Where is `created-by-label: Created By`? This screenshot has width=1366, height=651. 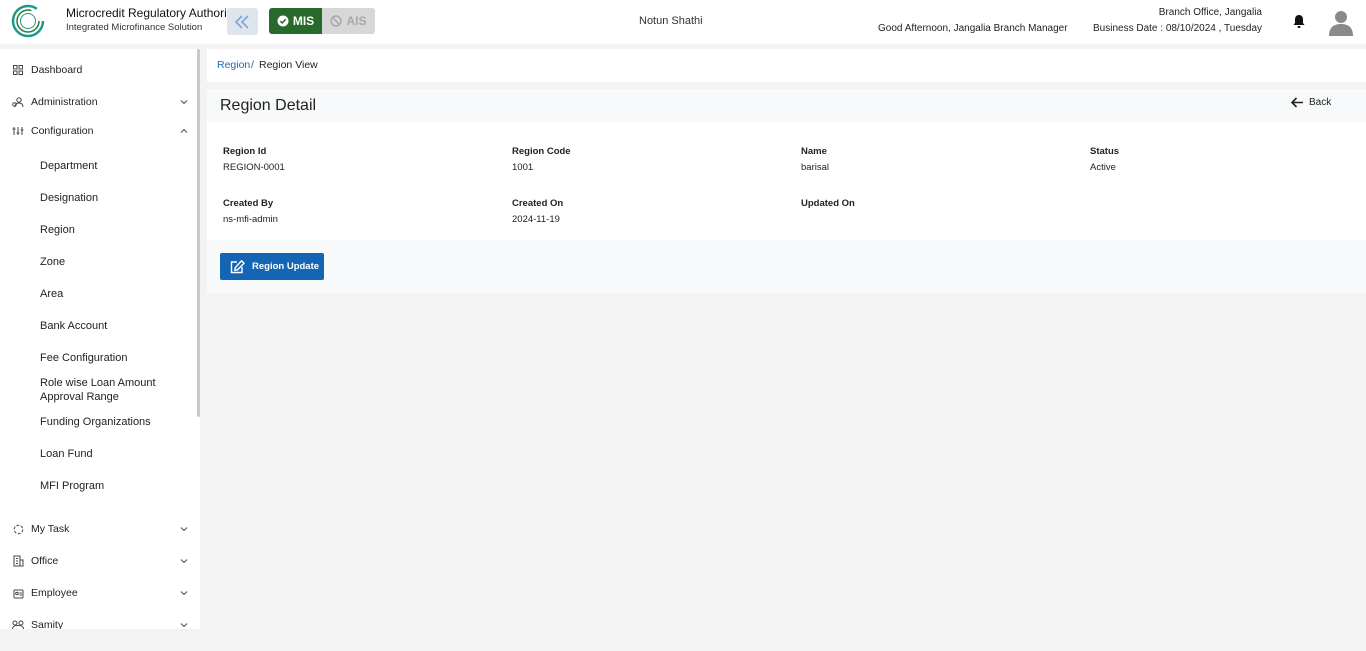
created-by-label: Created By is located at coordinates (248, 203).